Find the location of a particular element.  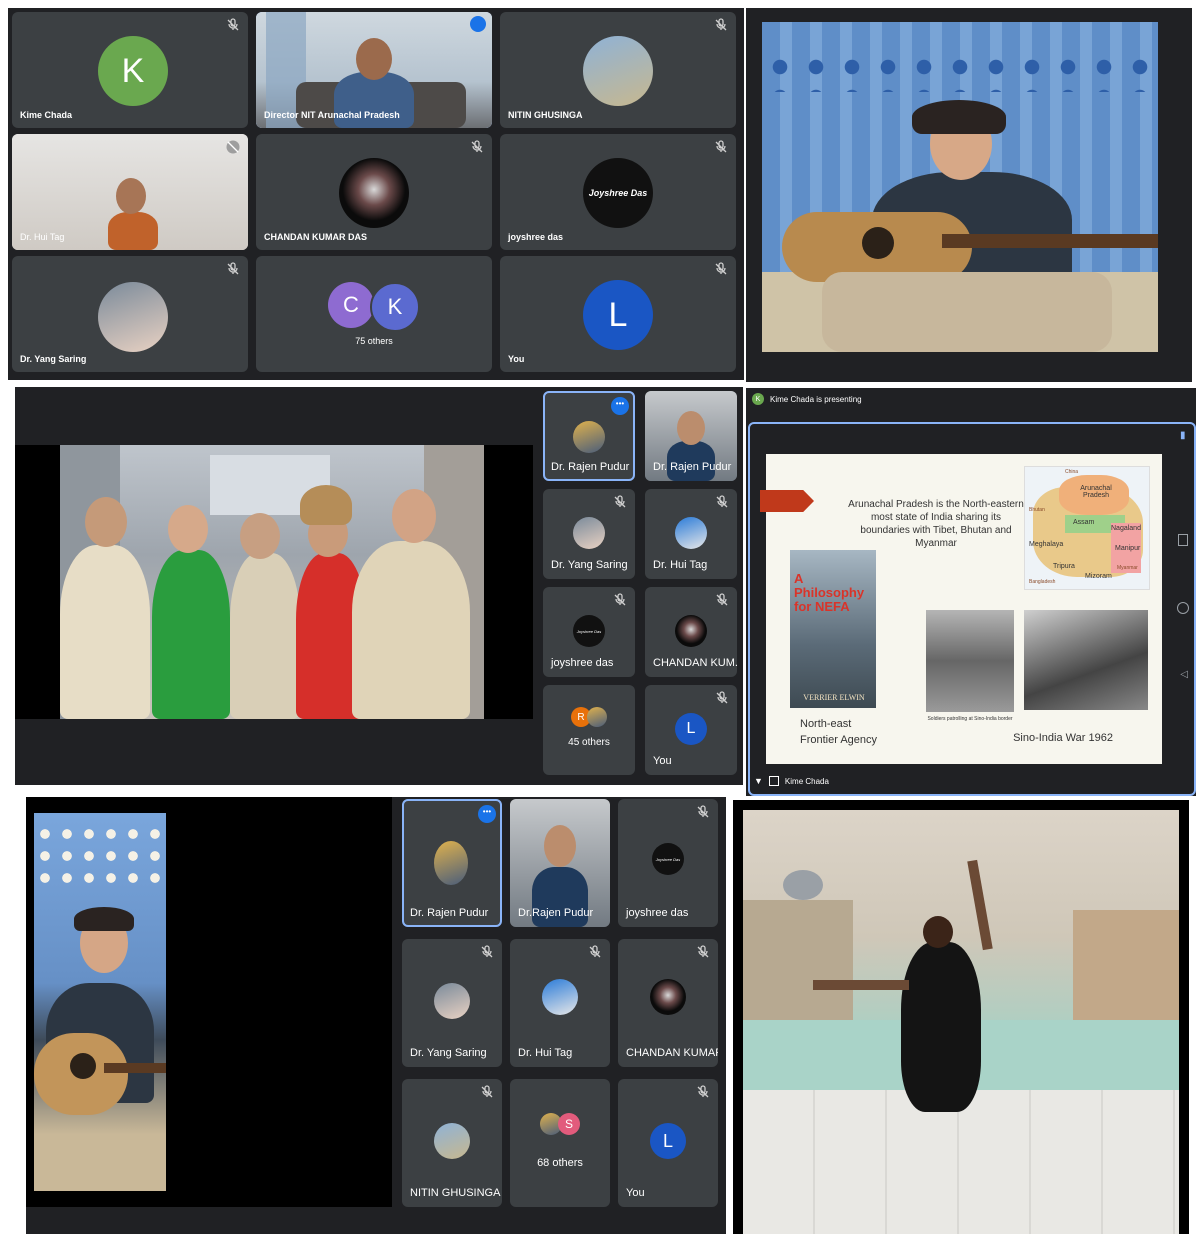

map-label: Assam is located at coordinates (1084, 522).